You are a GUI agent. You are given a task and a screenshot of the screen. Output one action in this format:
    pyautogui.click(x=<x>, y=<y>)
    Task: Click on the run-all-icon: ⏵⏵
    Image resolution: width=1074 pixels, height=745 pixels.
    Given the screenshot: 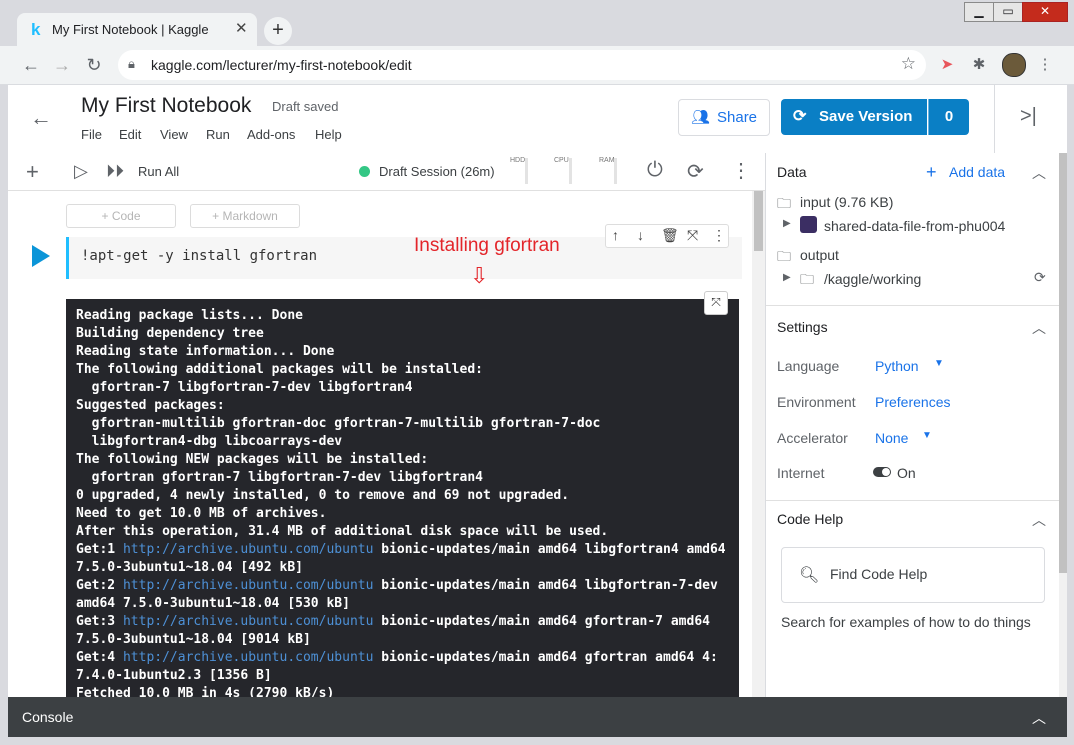 What is the action you would take?
    pyautogui.click(x=115, y=171)
    